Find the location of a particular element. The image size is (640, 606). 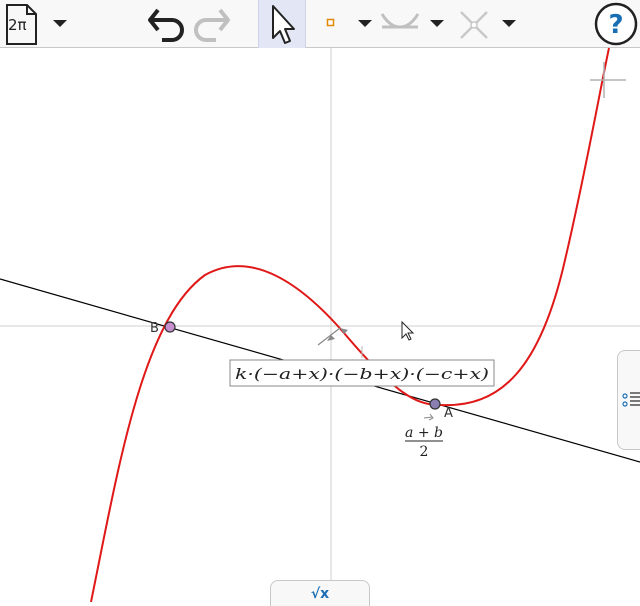

slider-icon is located at coordinates (400, 21).